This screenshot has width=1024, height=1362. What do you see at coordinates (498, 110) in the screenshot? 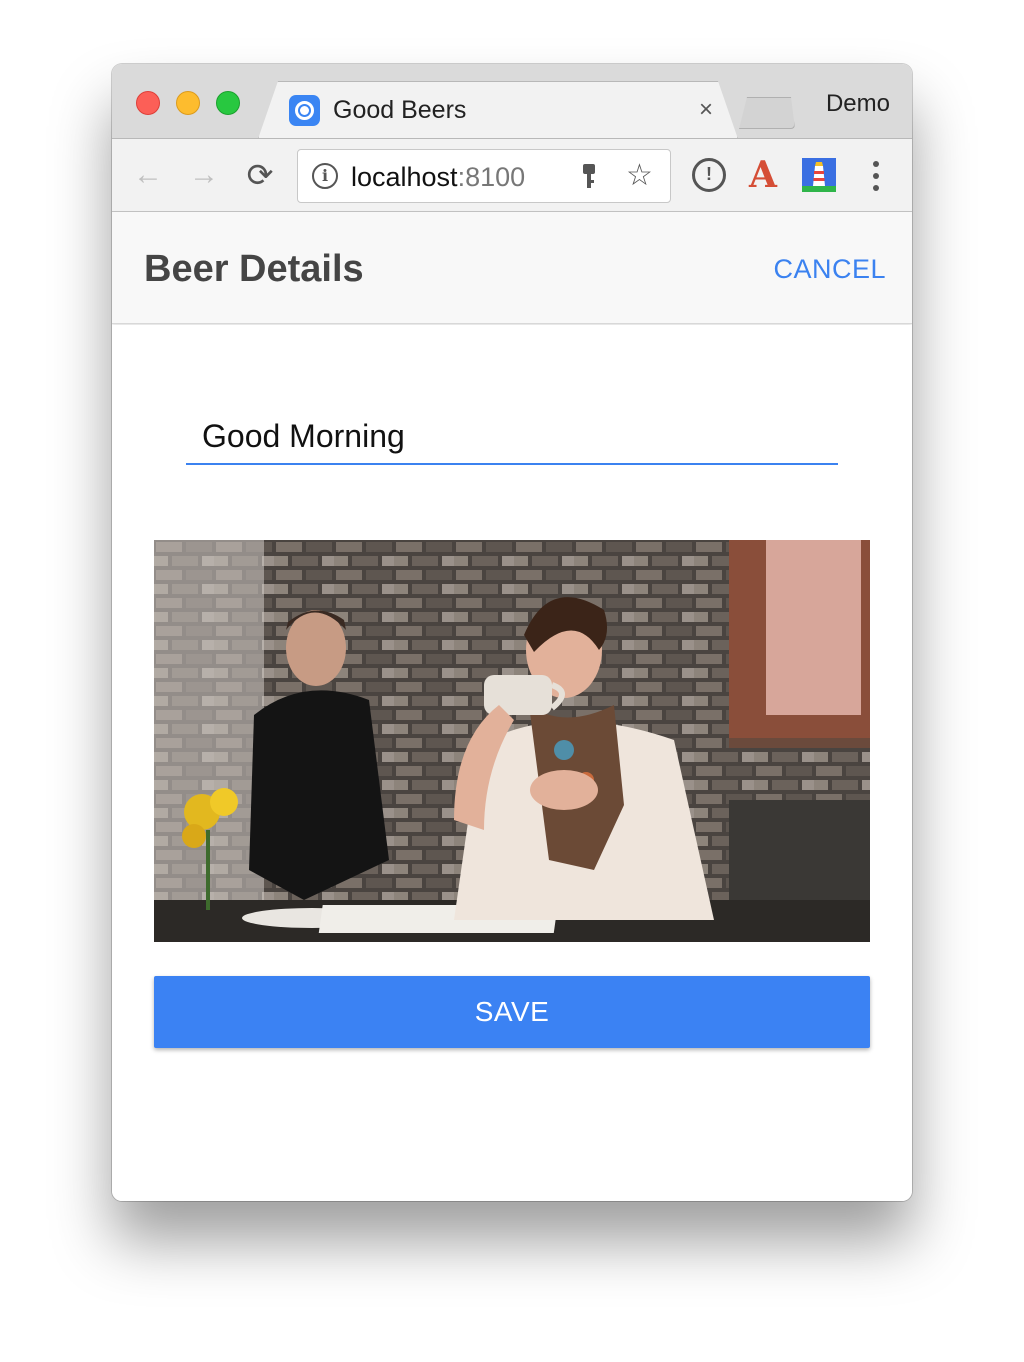
I see `tab-good-beers: Good Beers ×` at bounding box center [498, 110].